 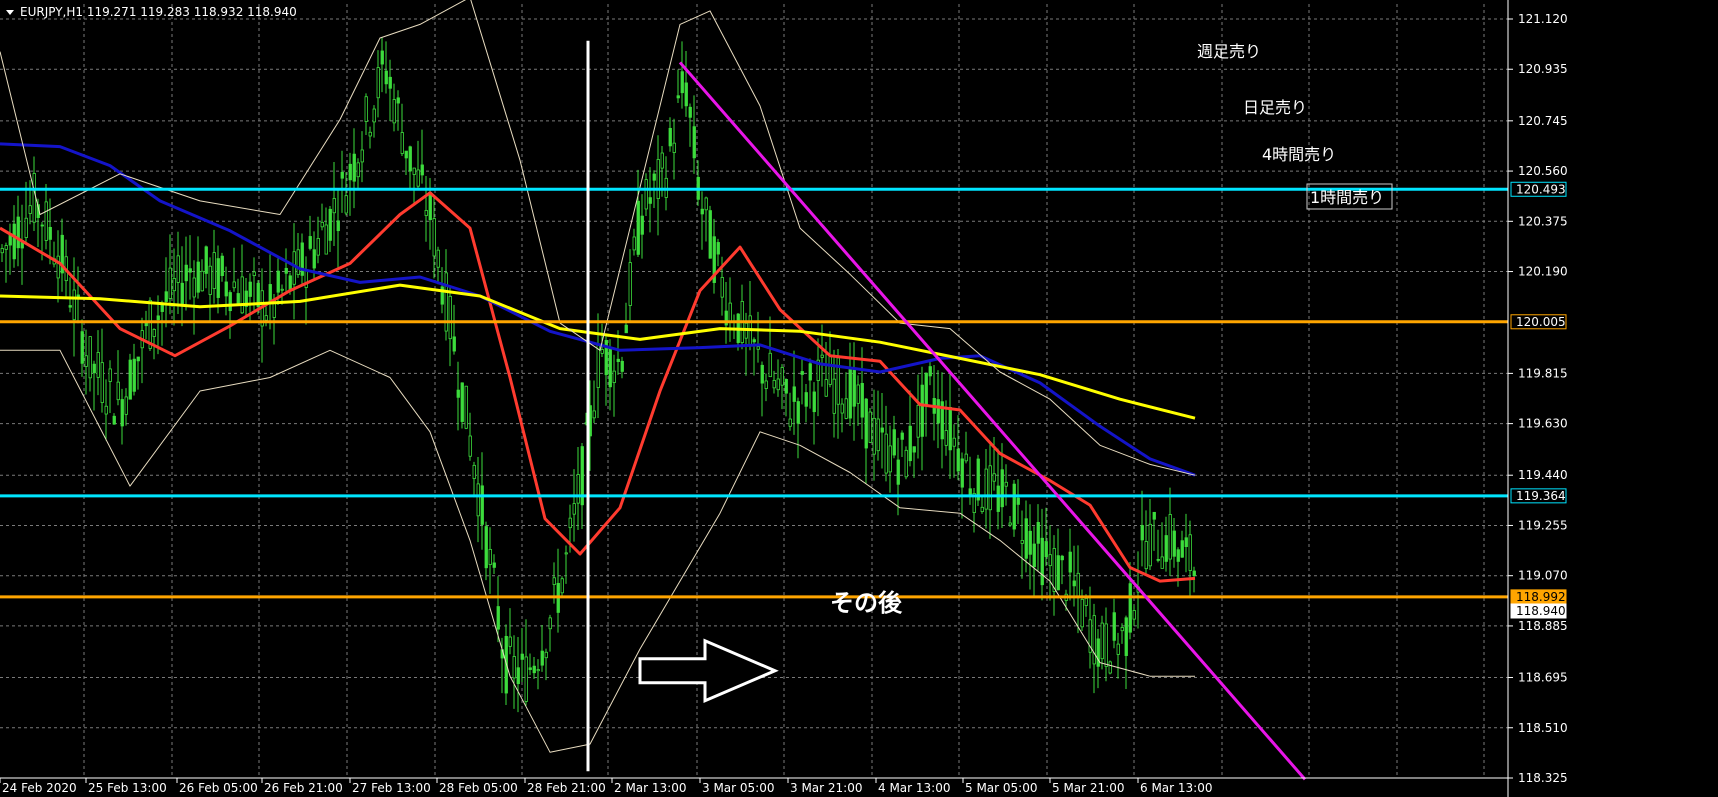 What do you see at coordinates (914, 788) in the screenshot?
I see `x-tick-label: 4 Mar 13:00` at bounding box center [914, 788].